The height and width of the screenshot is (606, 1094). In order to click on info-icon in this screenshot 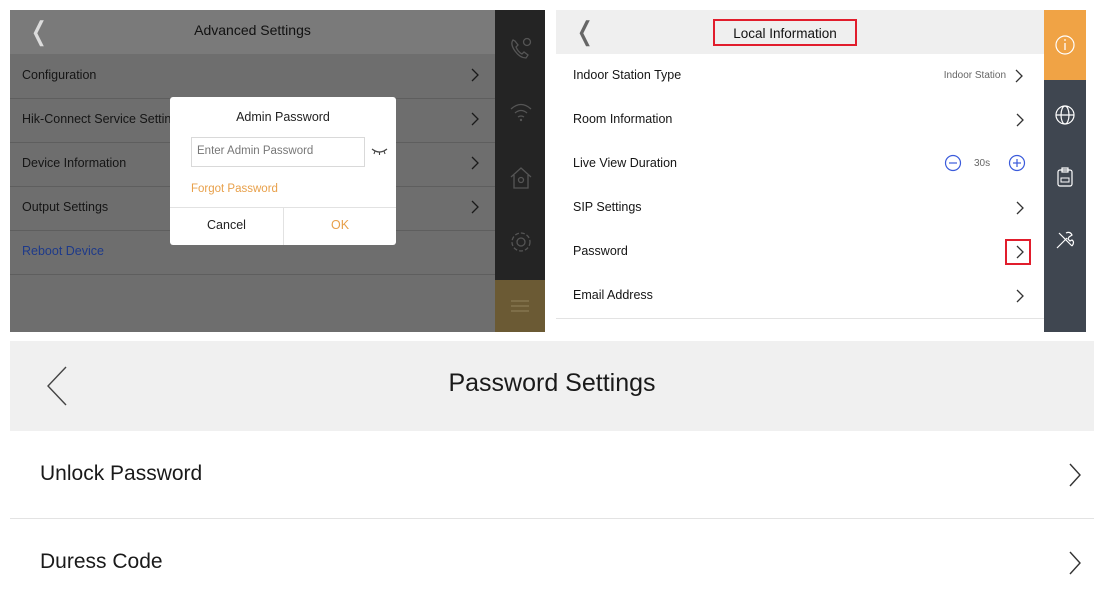, I will do `click(1065, 45)`.